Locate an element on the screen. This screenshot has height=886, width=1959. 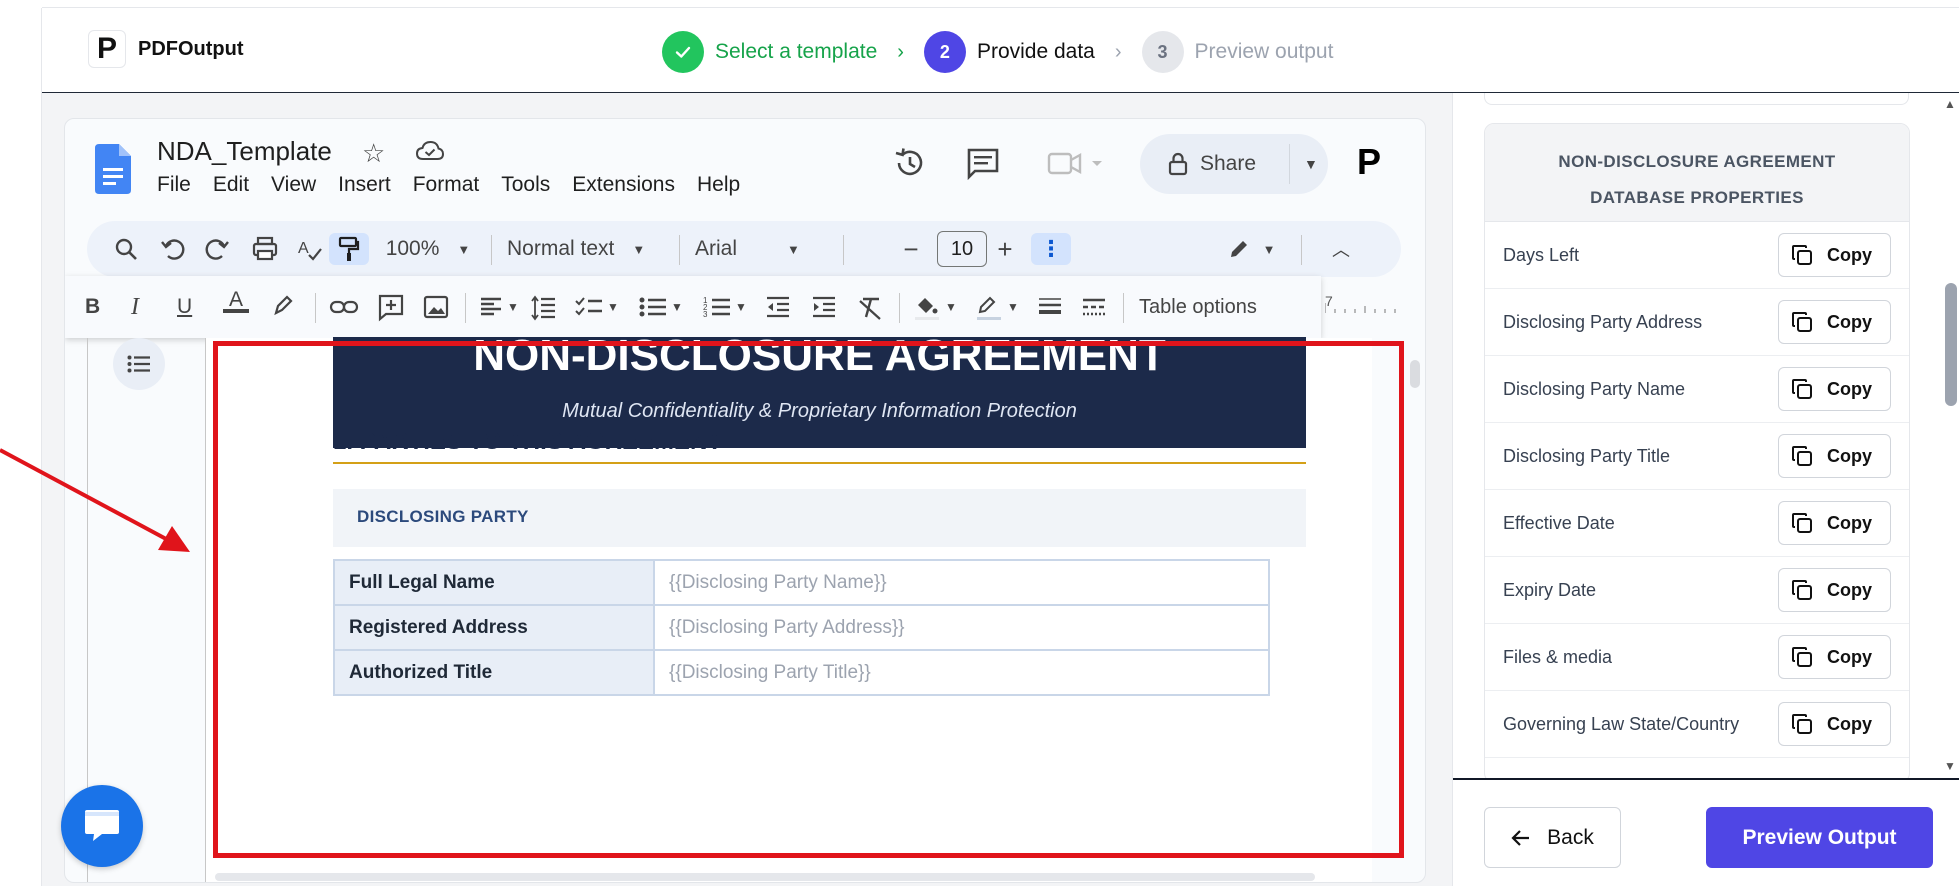
font-size-input: 10 is located at coordinates (962, 249).